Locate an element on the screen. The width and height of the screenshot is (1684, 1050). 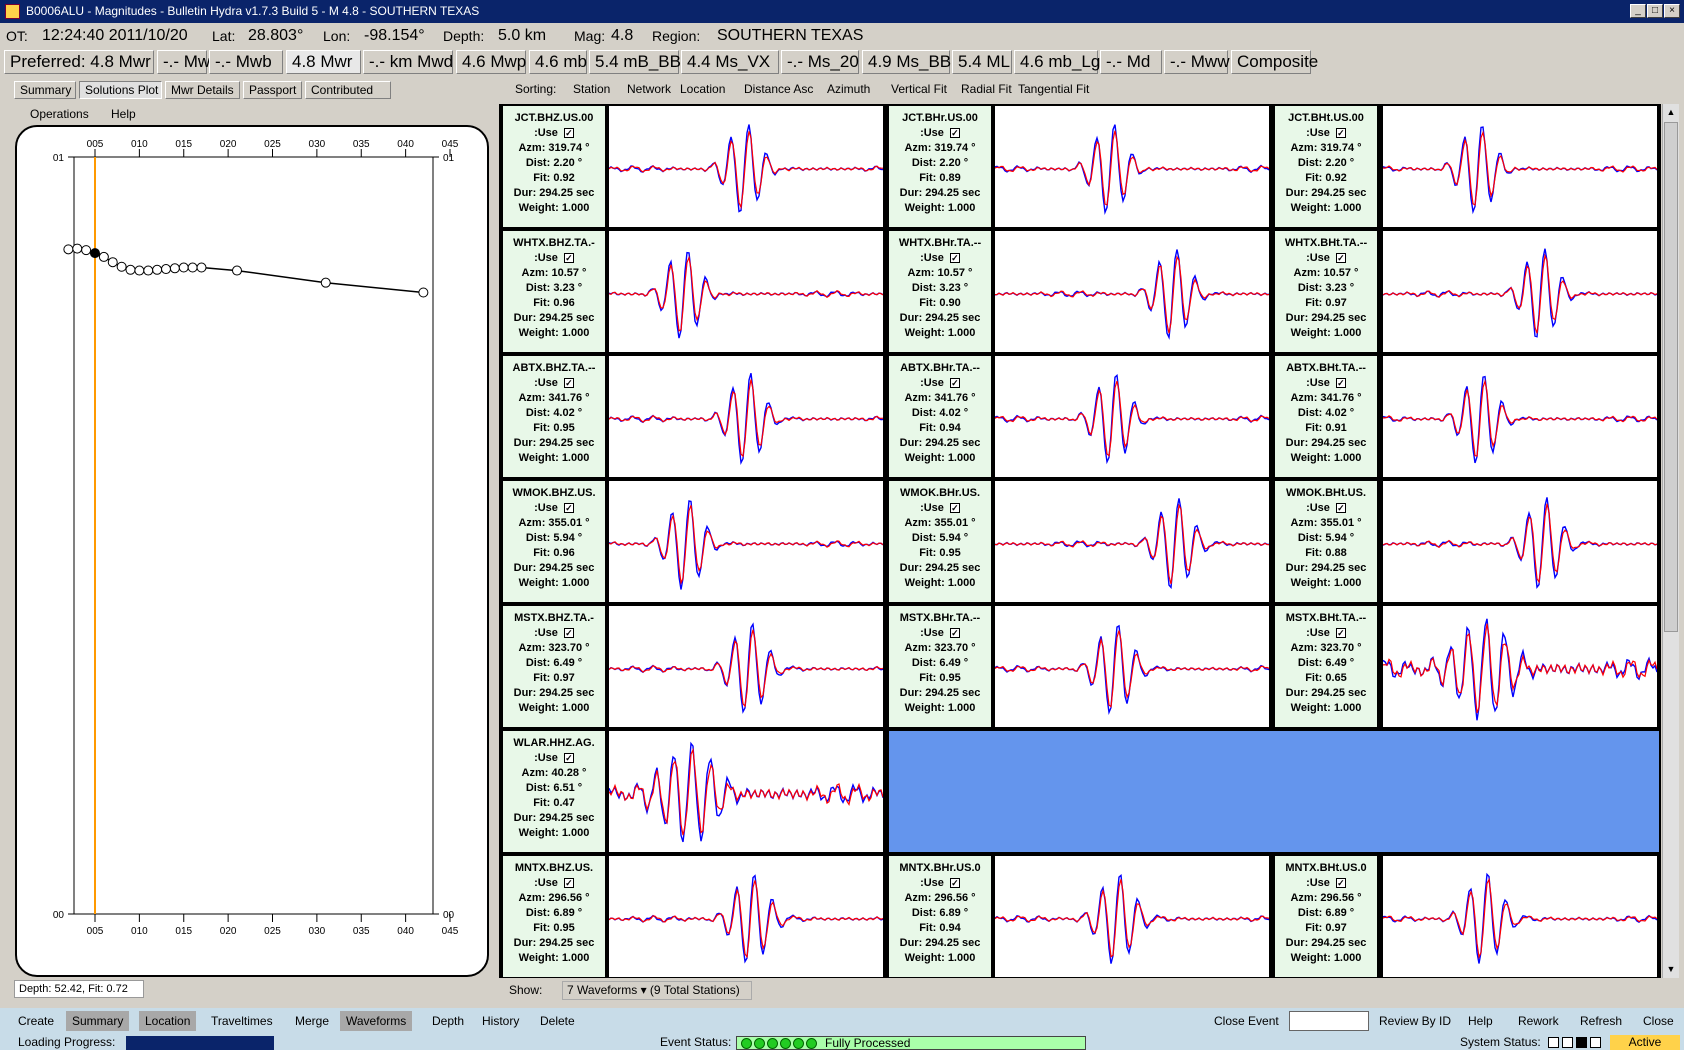
merge-button: Merge is located at coordinates (312, 1021).